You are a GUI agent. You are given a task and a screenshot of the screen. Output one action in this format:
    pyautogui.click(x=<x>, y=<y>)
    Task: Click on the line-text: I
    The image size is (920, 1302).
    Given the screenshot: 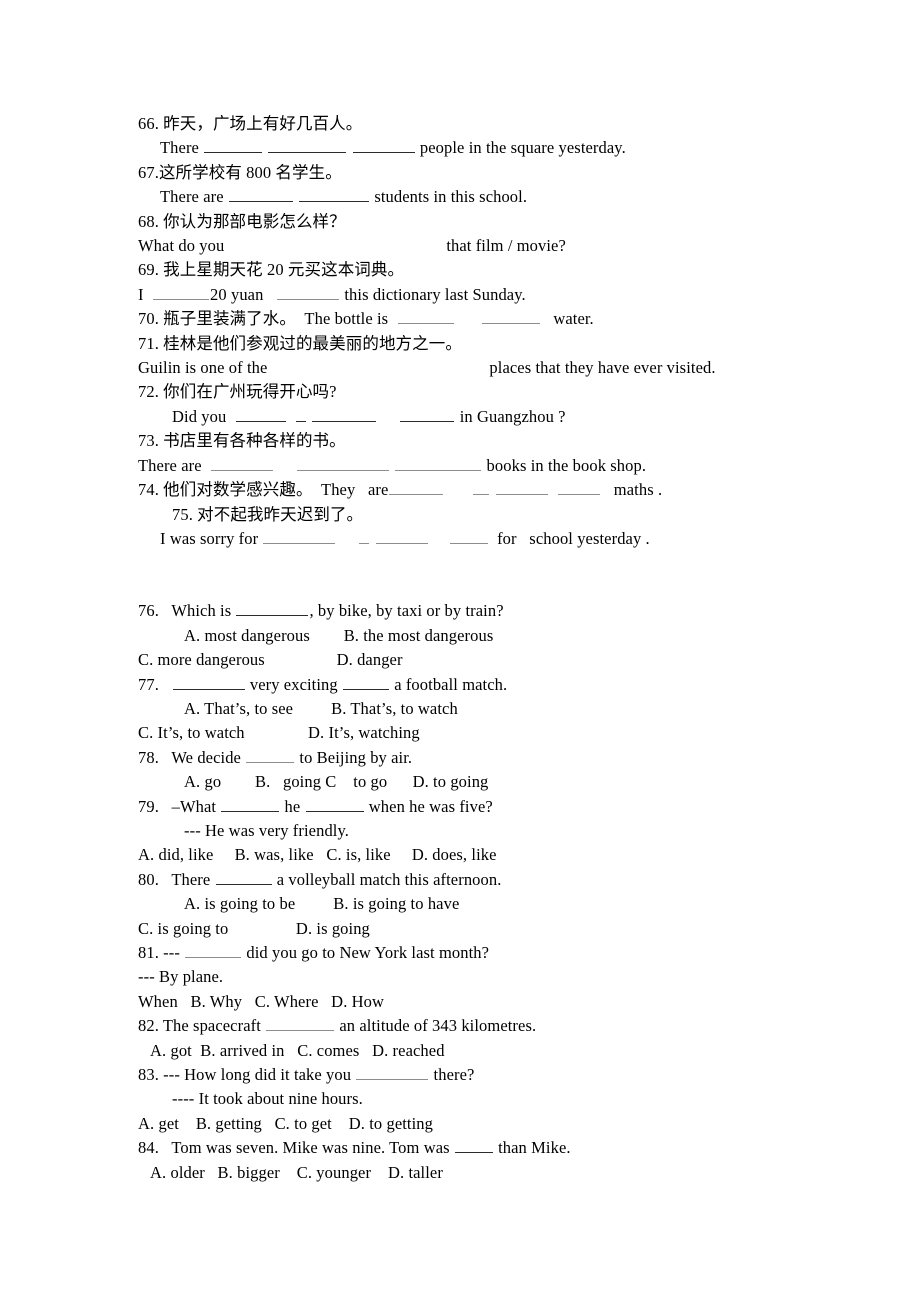 What is the action you would take?
    pyautogui.click(x=145, y=294)
    